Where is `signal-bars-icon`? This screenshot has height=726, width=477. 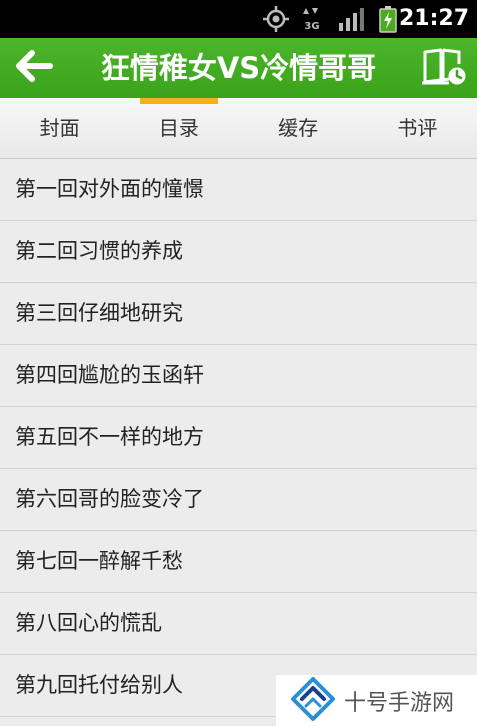 signal-bars-icon is located at coordinates (351, 19).